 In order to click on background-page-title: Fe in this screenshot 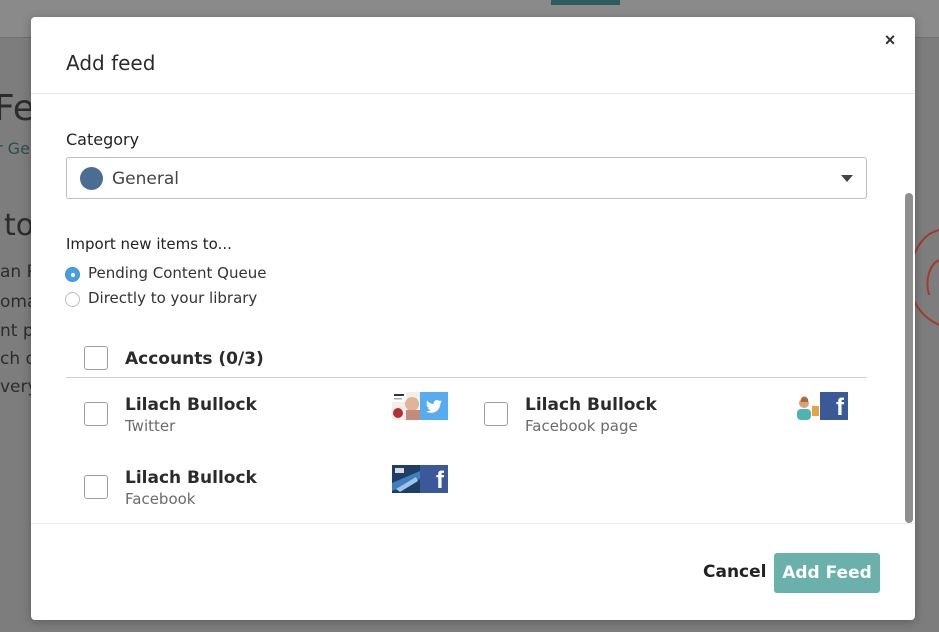, I will do `click(17, 108)`.